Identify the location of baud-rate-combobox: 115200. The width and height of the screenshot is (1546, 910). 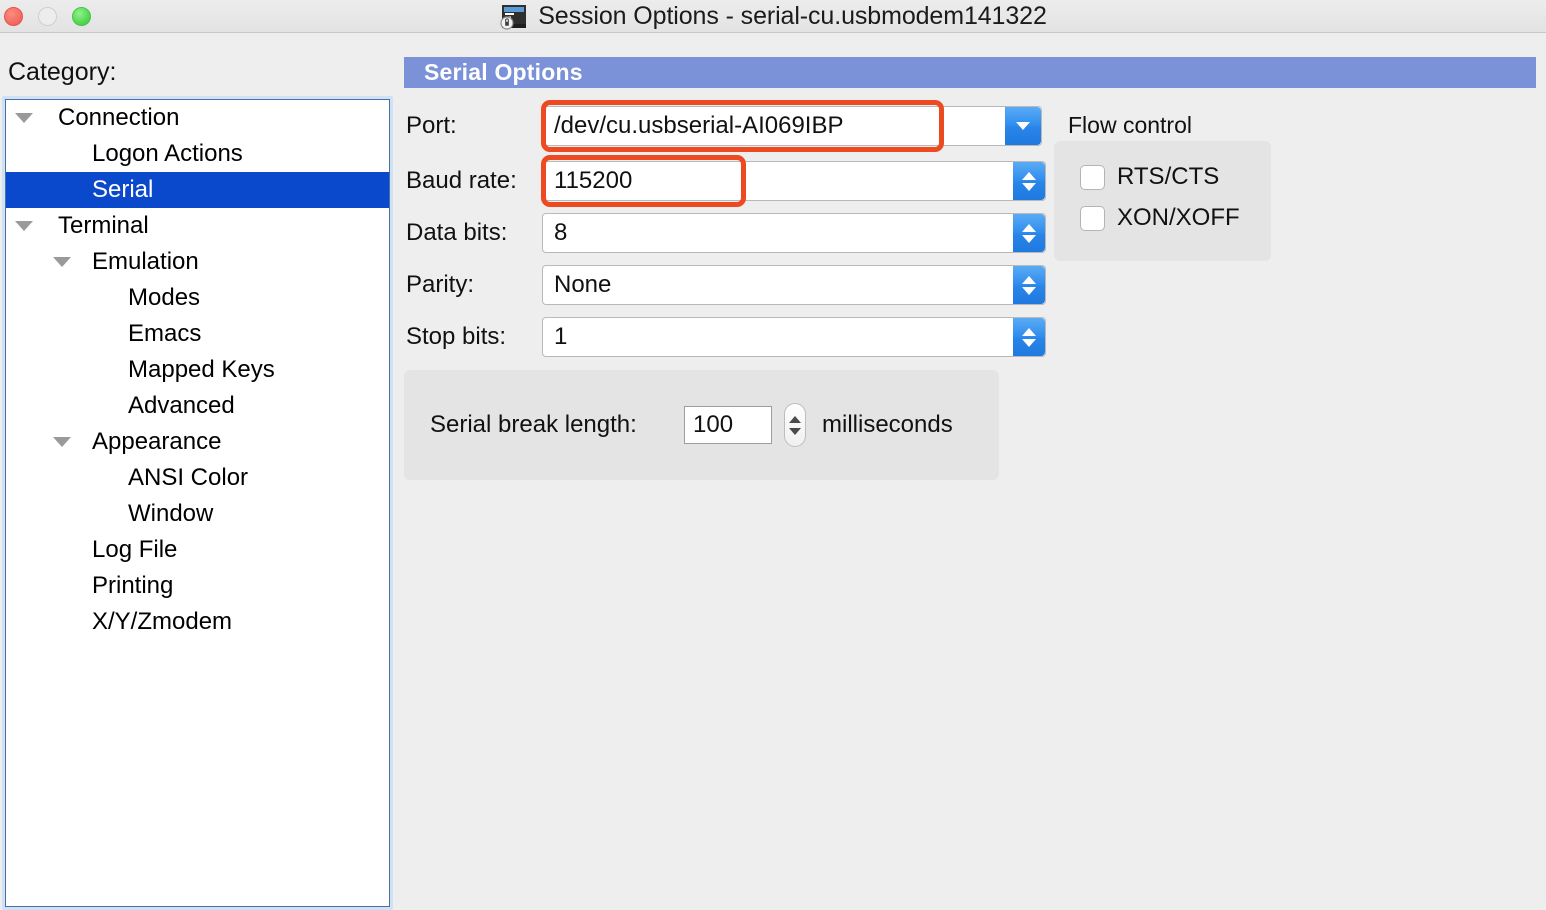
(794, 181).